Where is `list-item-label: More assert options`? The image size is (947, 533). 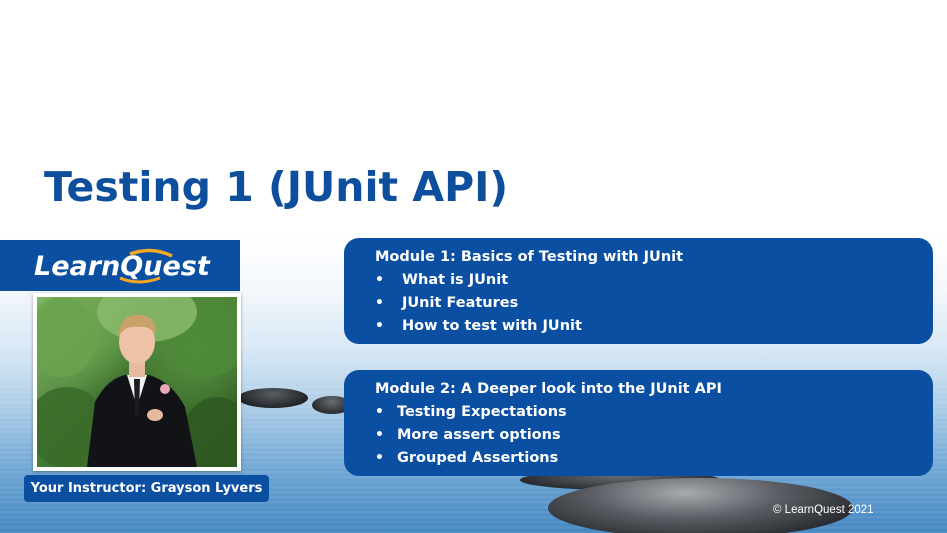
list-item-label: More assert options is located at coordinates (479, 435).